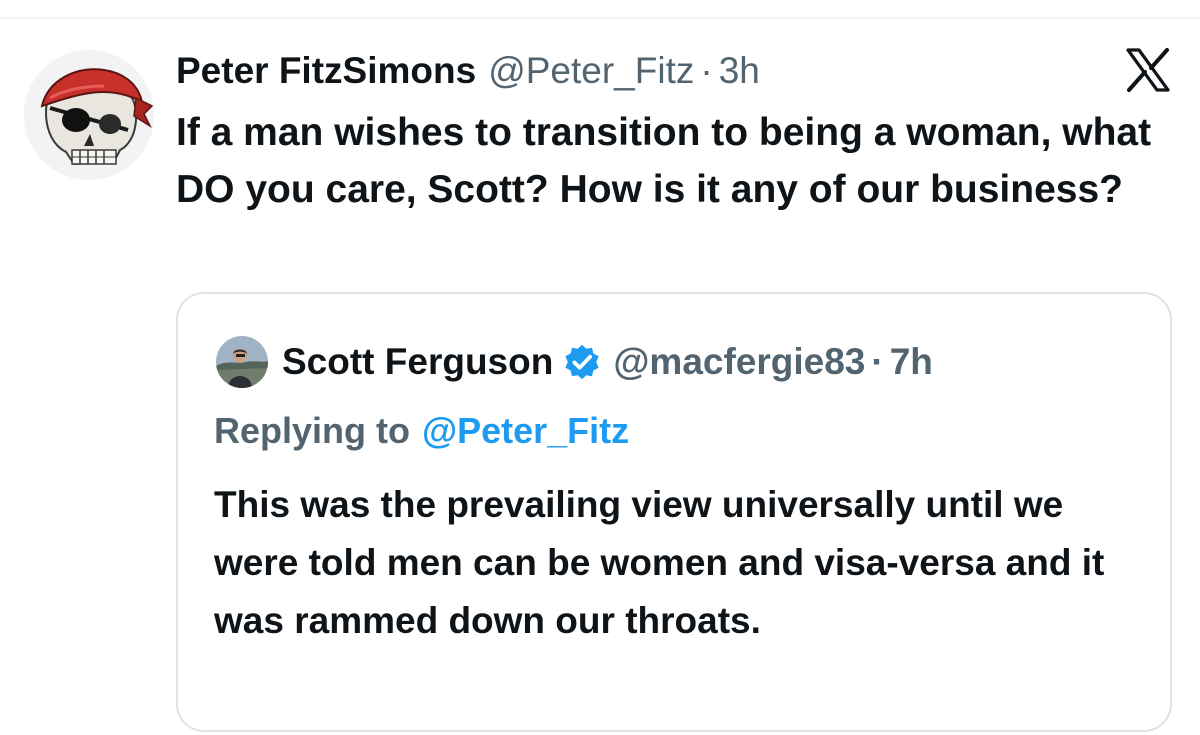 The image size is (1200, 735). I want to click on author-handle: @Peter_Fitz, so click(591, 71).